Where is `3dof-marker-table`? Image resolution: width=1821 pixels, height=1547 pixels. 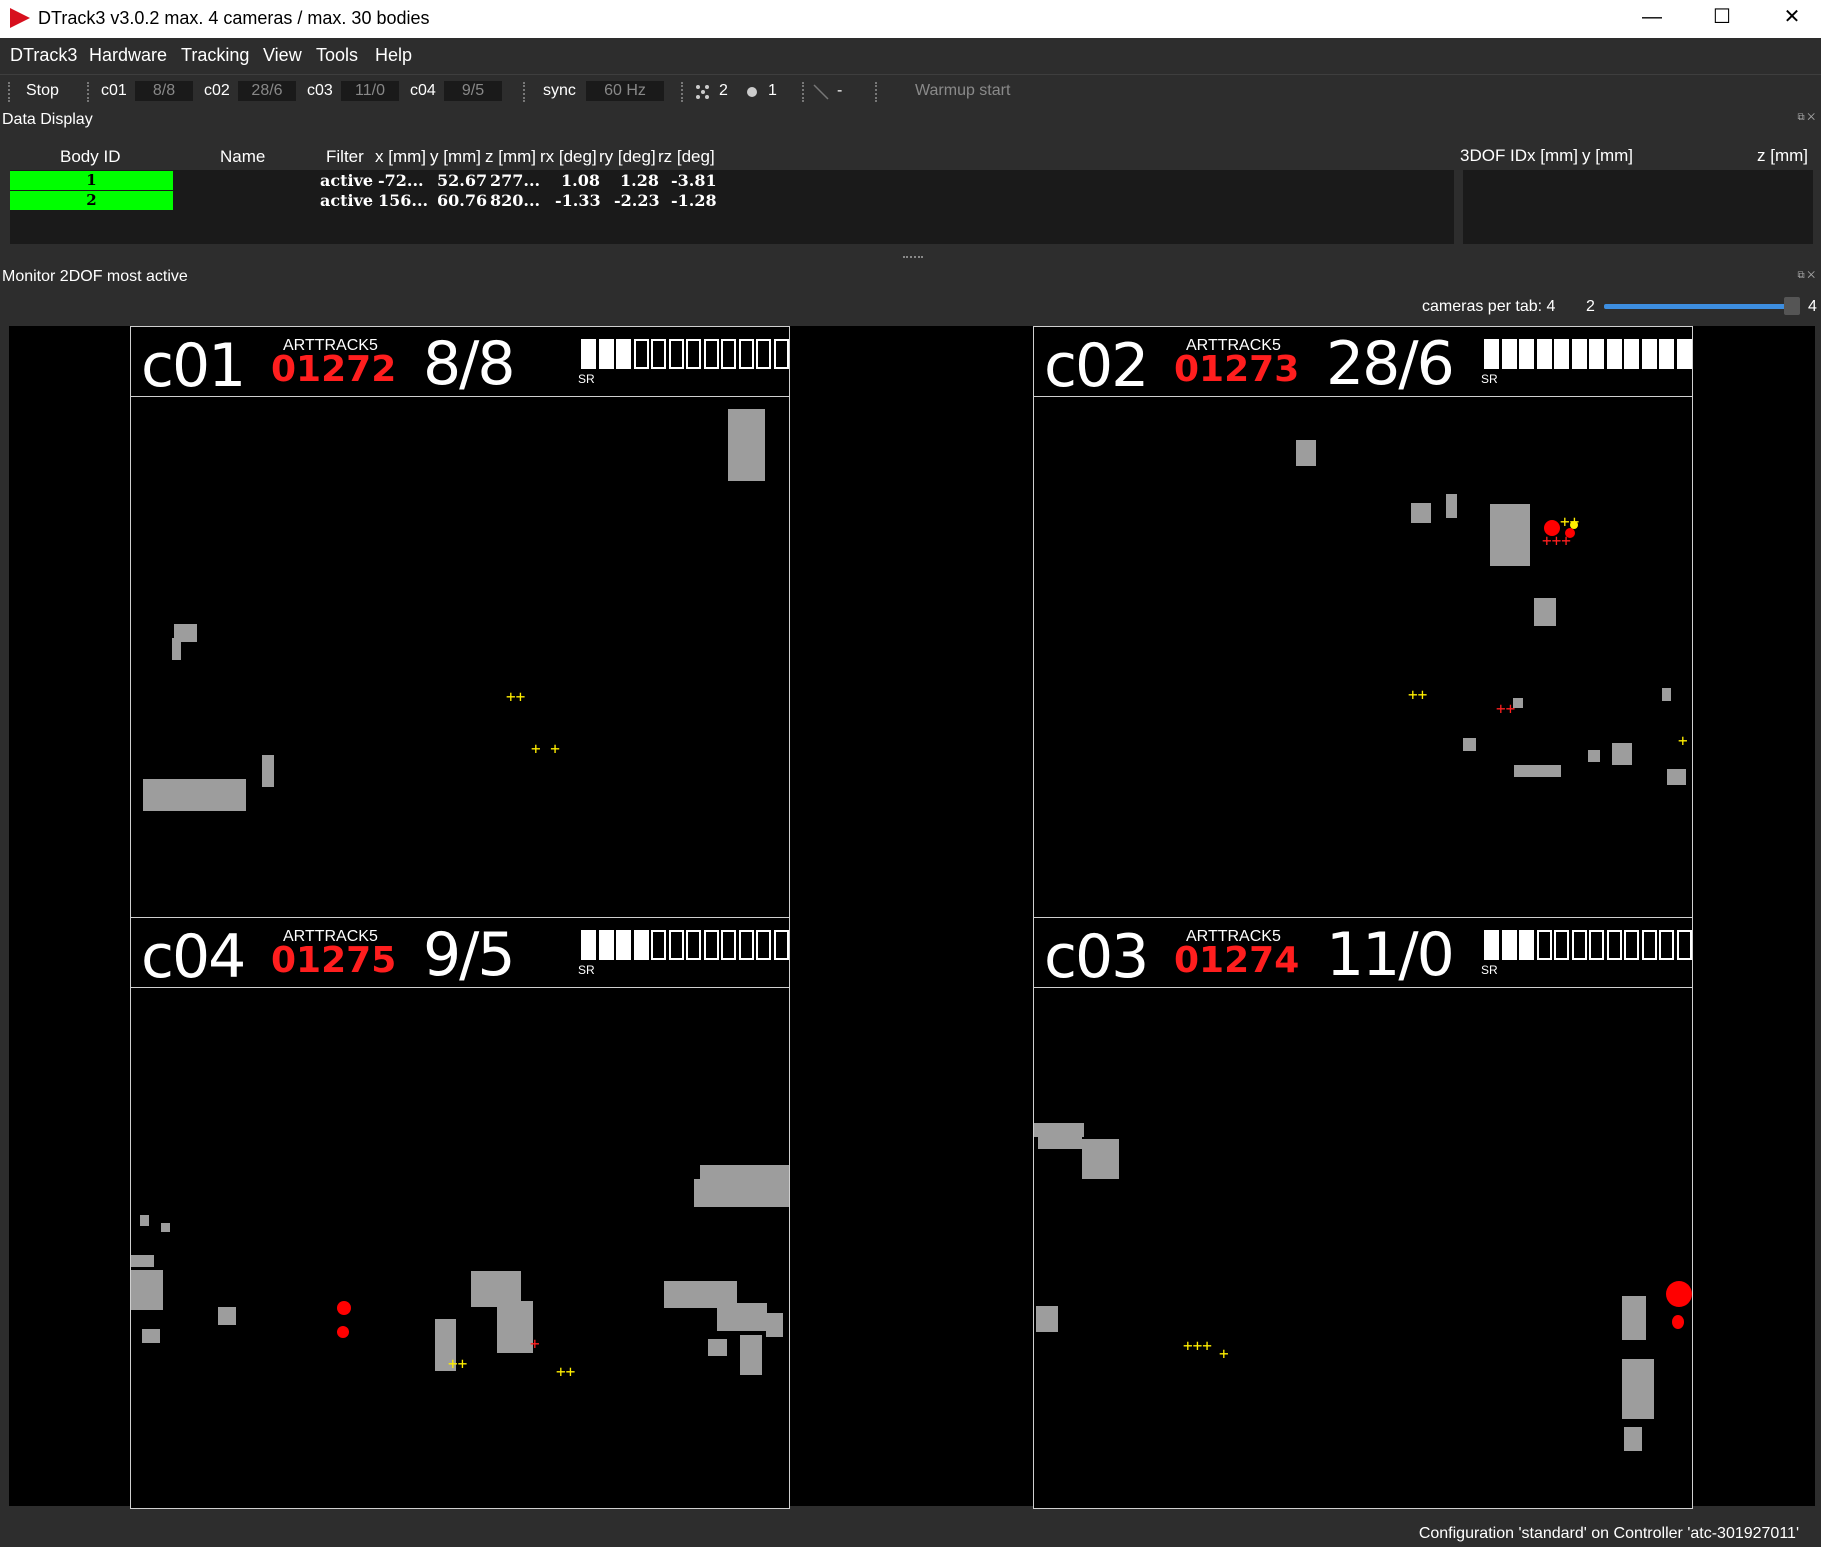
3dof-marker-table is located at coordinates (1638, 207).